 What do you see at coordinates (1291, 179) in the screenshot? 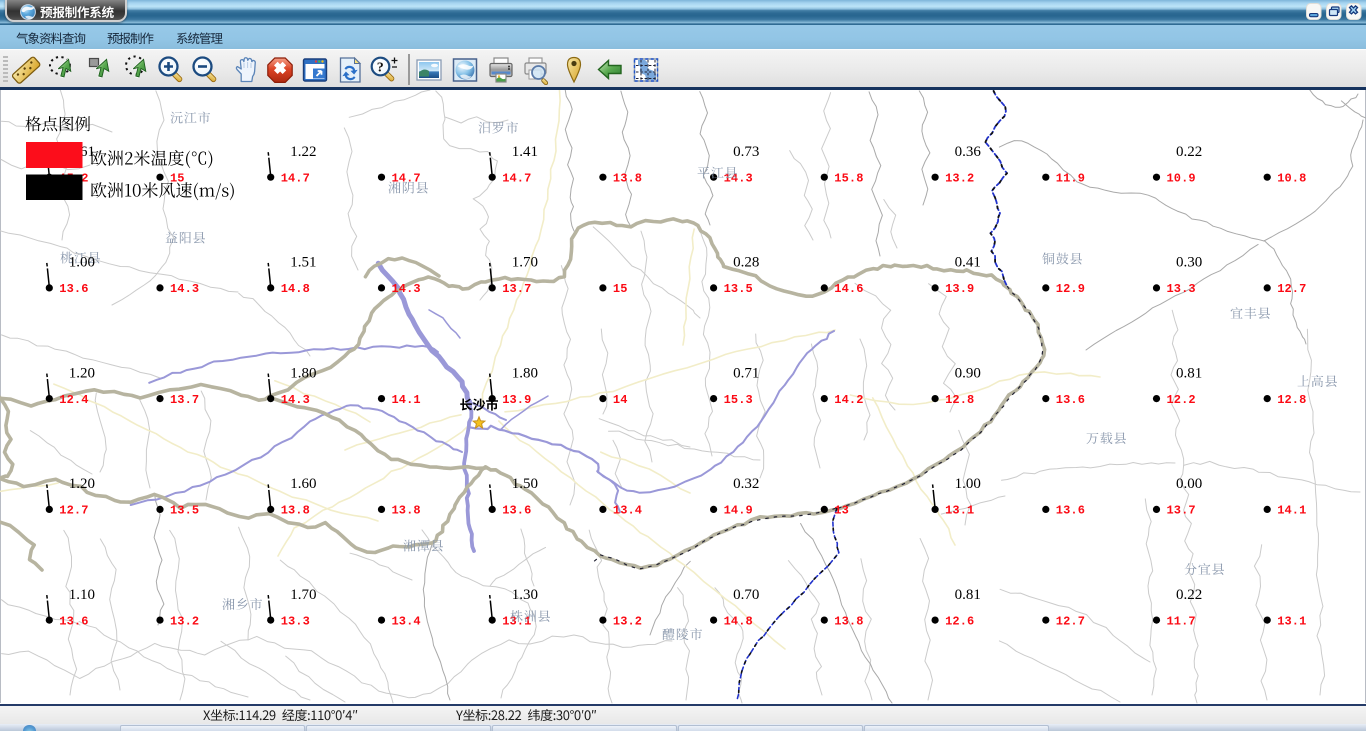
I see `svg-text: 10.8` at bounding box center [1291, 179].